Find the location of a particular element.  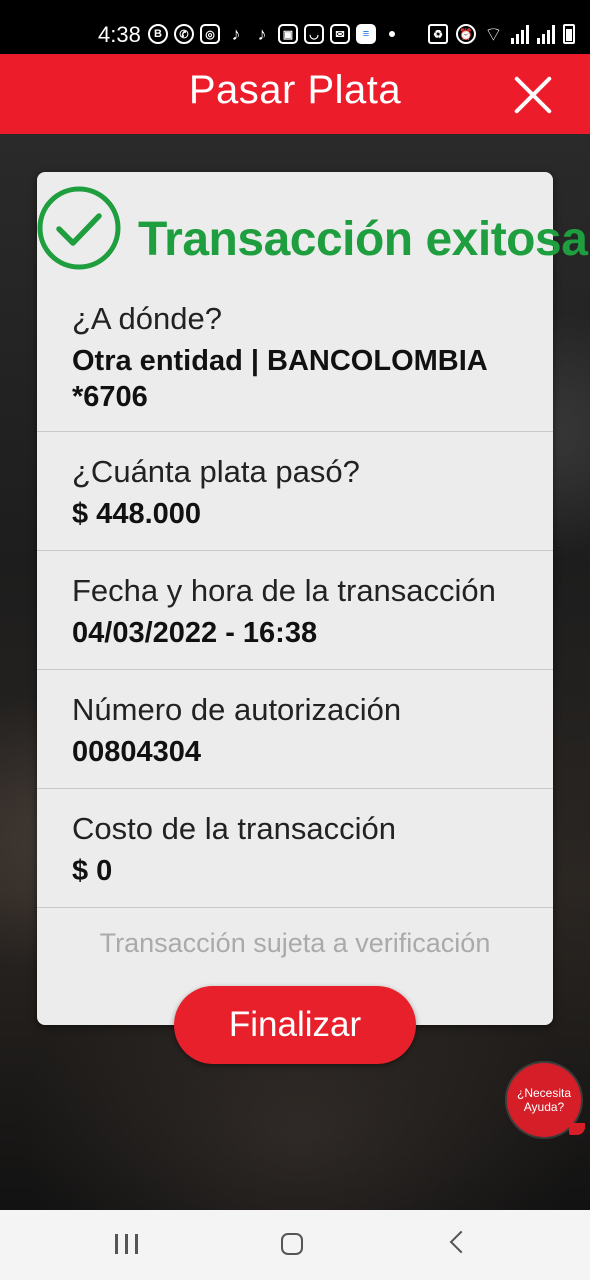

close-icon is located at coordinates (533, 95).